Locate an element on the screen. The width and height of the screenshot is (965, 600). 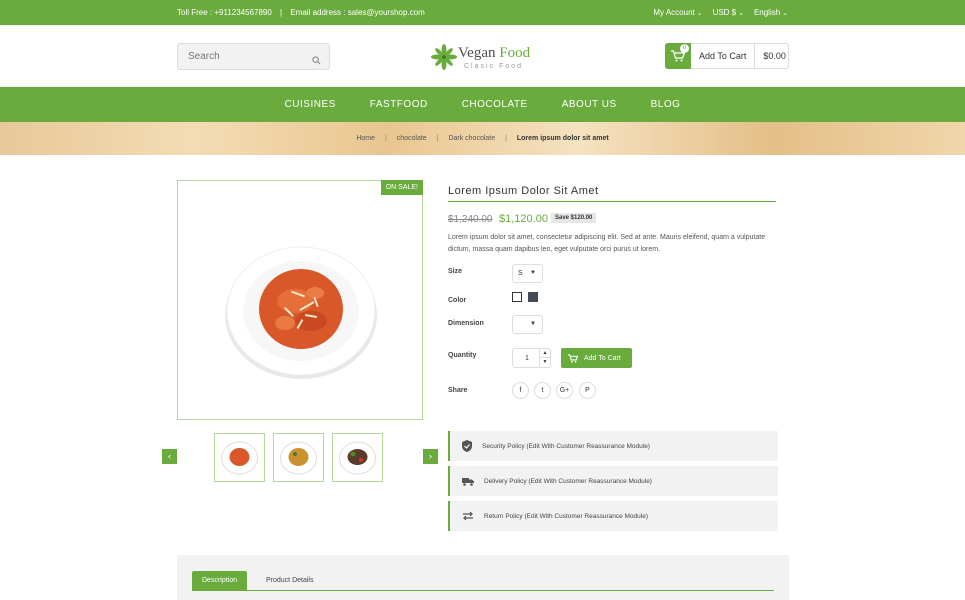
cart-icon: 0 is located at coordinates (678, 56).